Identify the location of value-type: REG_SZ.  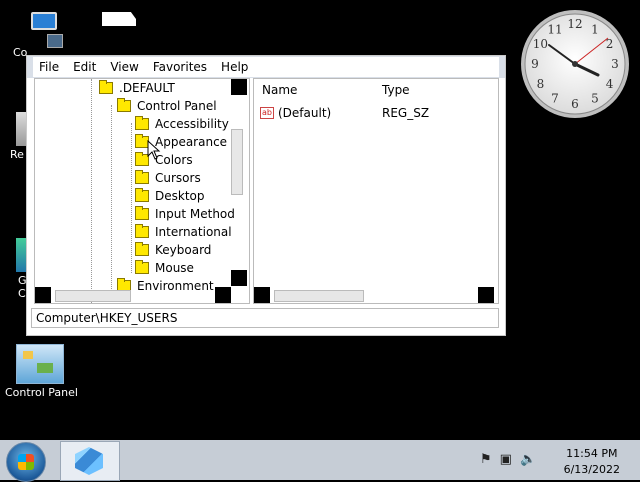
(406, 113).